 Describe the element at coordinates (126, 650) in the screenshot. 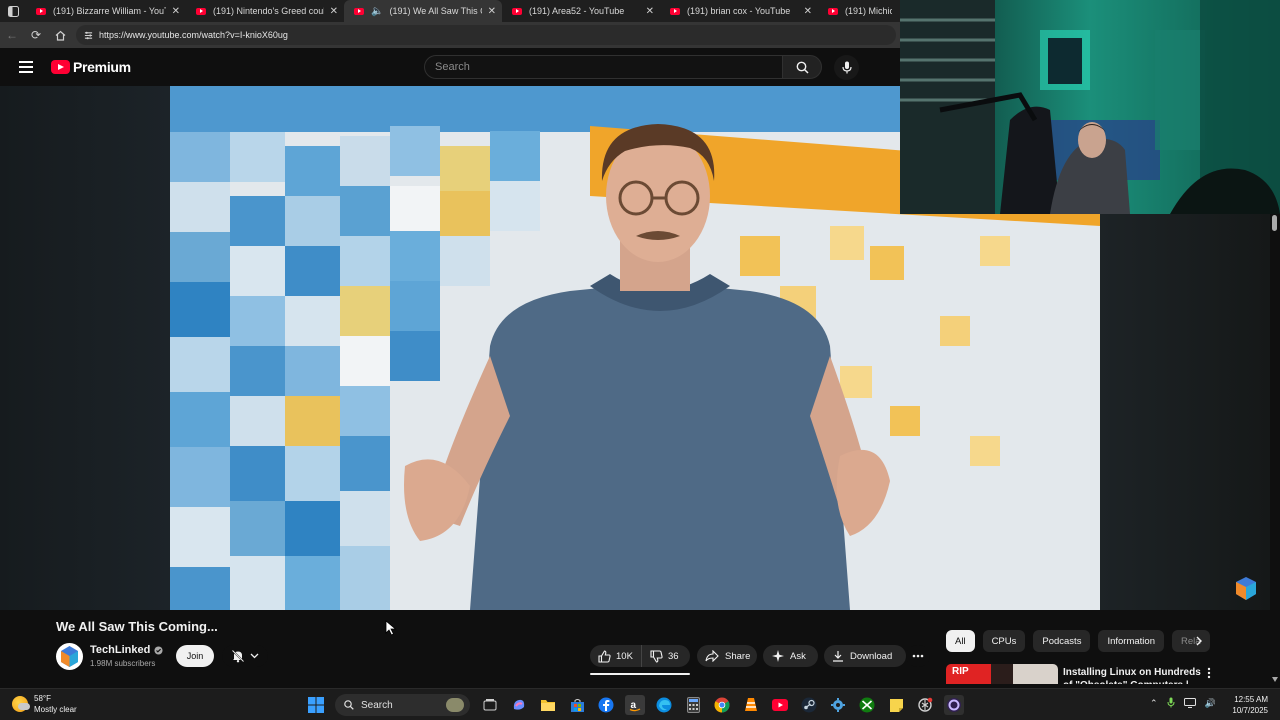

I see `channel-name: TechLinked` at that location.